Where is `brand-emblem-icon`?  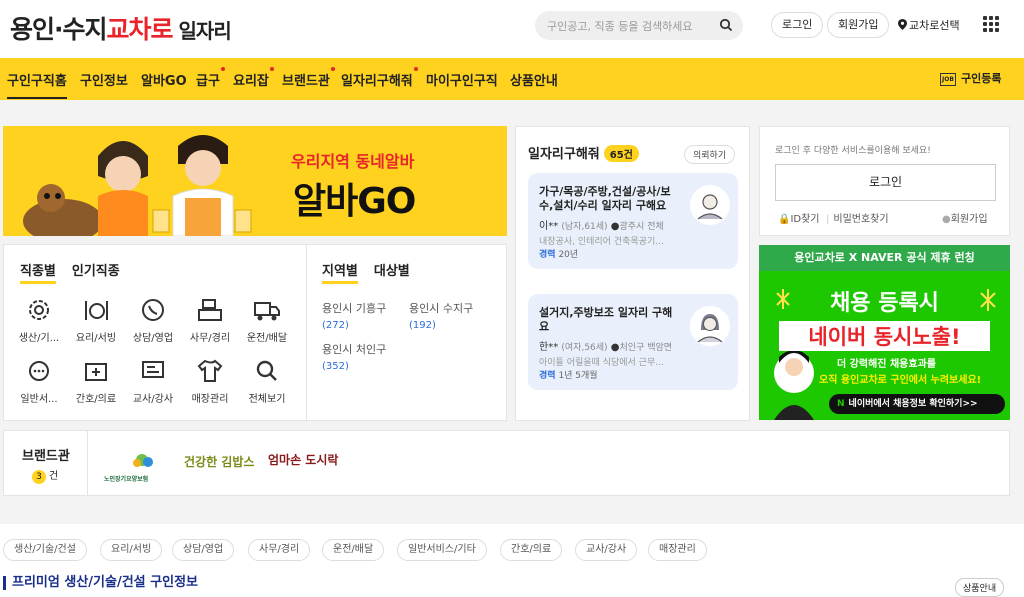 brand-emblem-icon is located at coordinates (143, 460).